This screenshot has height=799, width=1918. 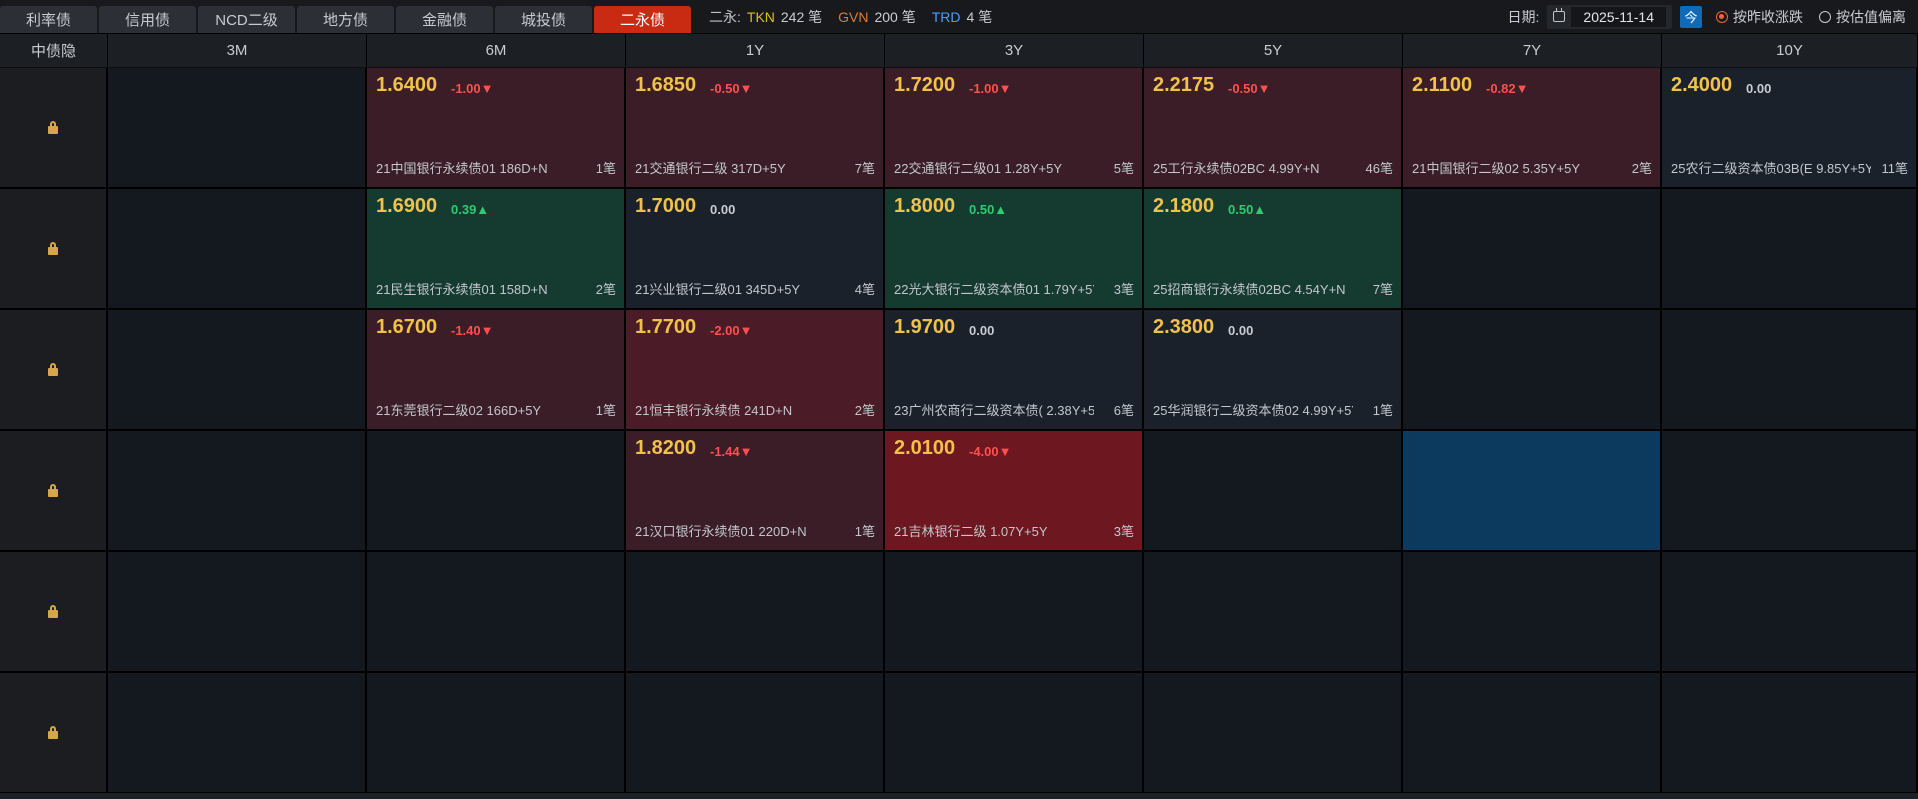 I want to click on matrix-cell: 1.6850 -0.50▼ 21交通银行二级 317D+5Y 7笔, so click(x=755, y=128).